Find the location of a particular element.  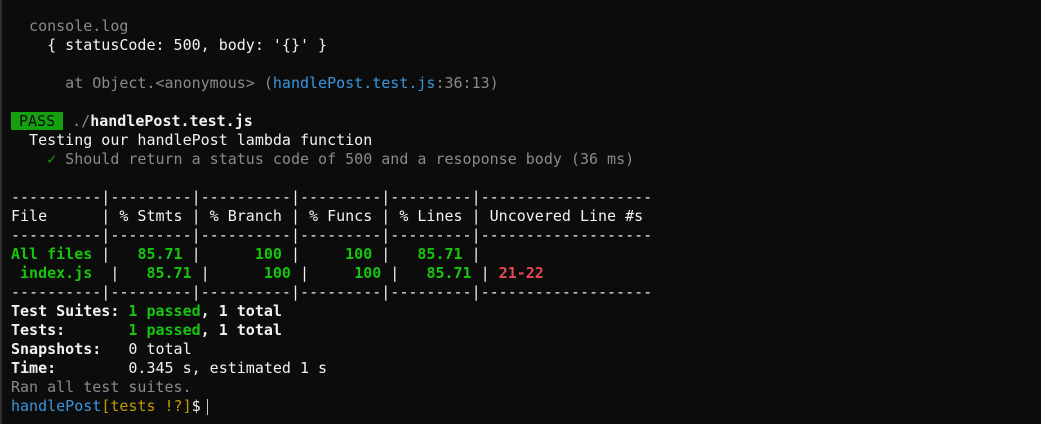

stack-trace-prefix: at Object.<anonymous> ( is located at coordinates (142, 83).